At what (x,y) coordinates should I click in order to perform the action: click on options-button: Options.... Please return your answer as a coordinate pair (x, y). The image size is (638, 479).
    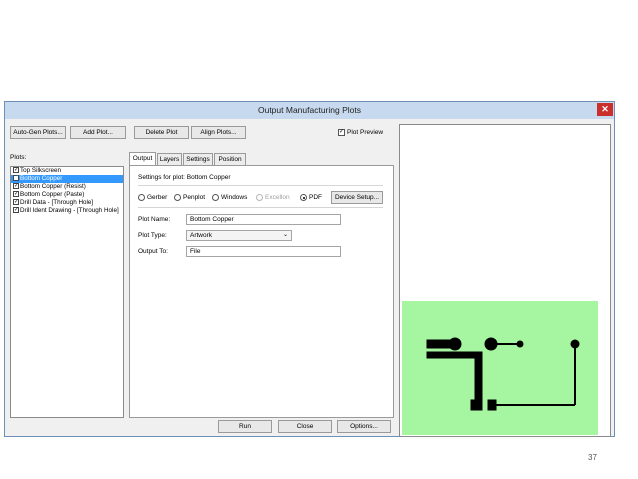
    Looking at the image, I should click on (364, 426).